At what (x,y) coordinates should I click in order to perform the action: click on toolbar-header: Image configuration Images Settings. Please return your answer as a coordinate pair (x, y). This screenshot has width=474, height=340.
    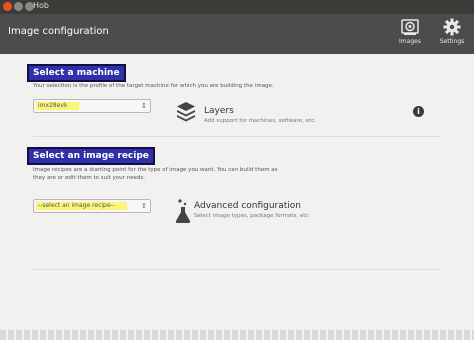
    Looking at the image, I should click on (237, 34).